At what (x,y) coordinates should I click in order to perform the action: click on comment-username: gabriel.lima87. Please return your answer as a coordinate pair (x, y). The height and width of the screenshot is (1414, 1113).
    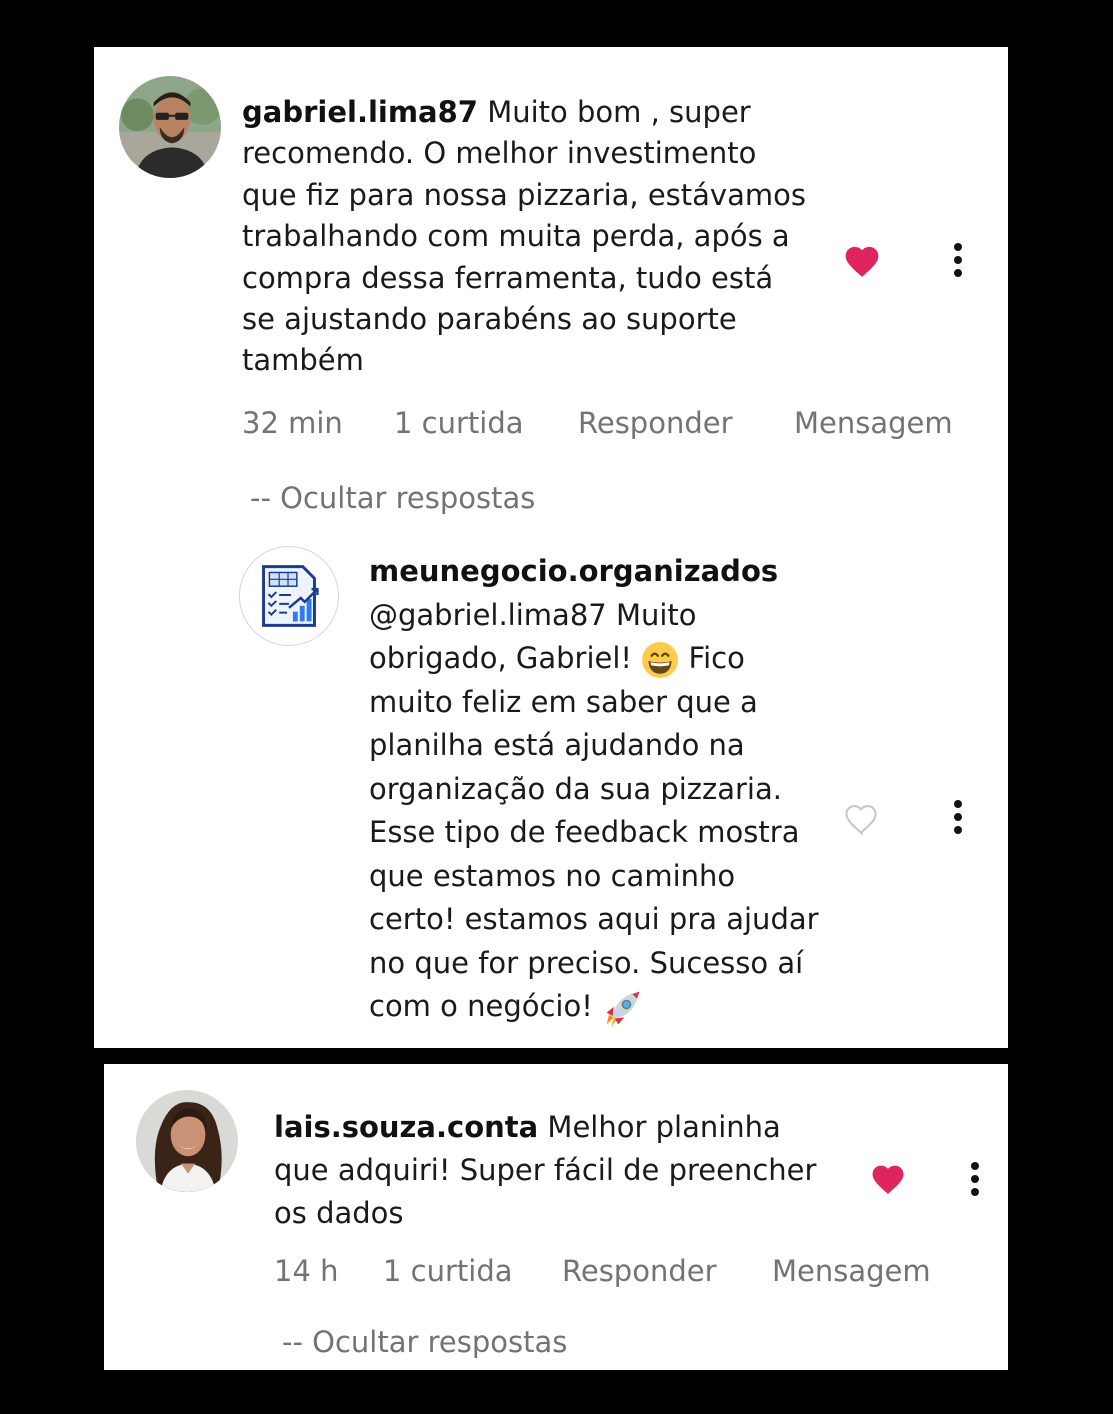
    Looking at the image, I should click on (360, 112).